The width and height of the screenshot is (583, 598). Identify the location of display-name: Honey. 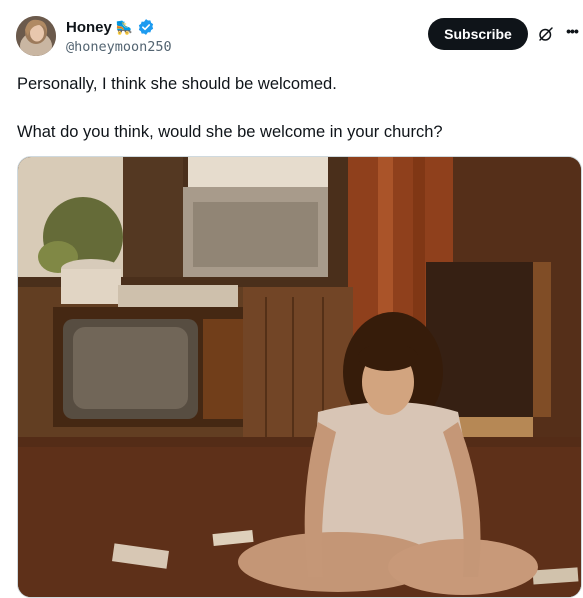
(89, 27).